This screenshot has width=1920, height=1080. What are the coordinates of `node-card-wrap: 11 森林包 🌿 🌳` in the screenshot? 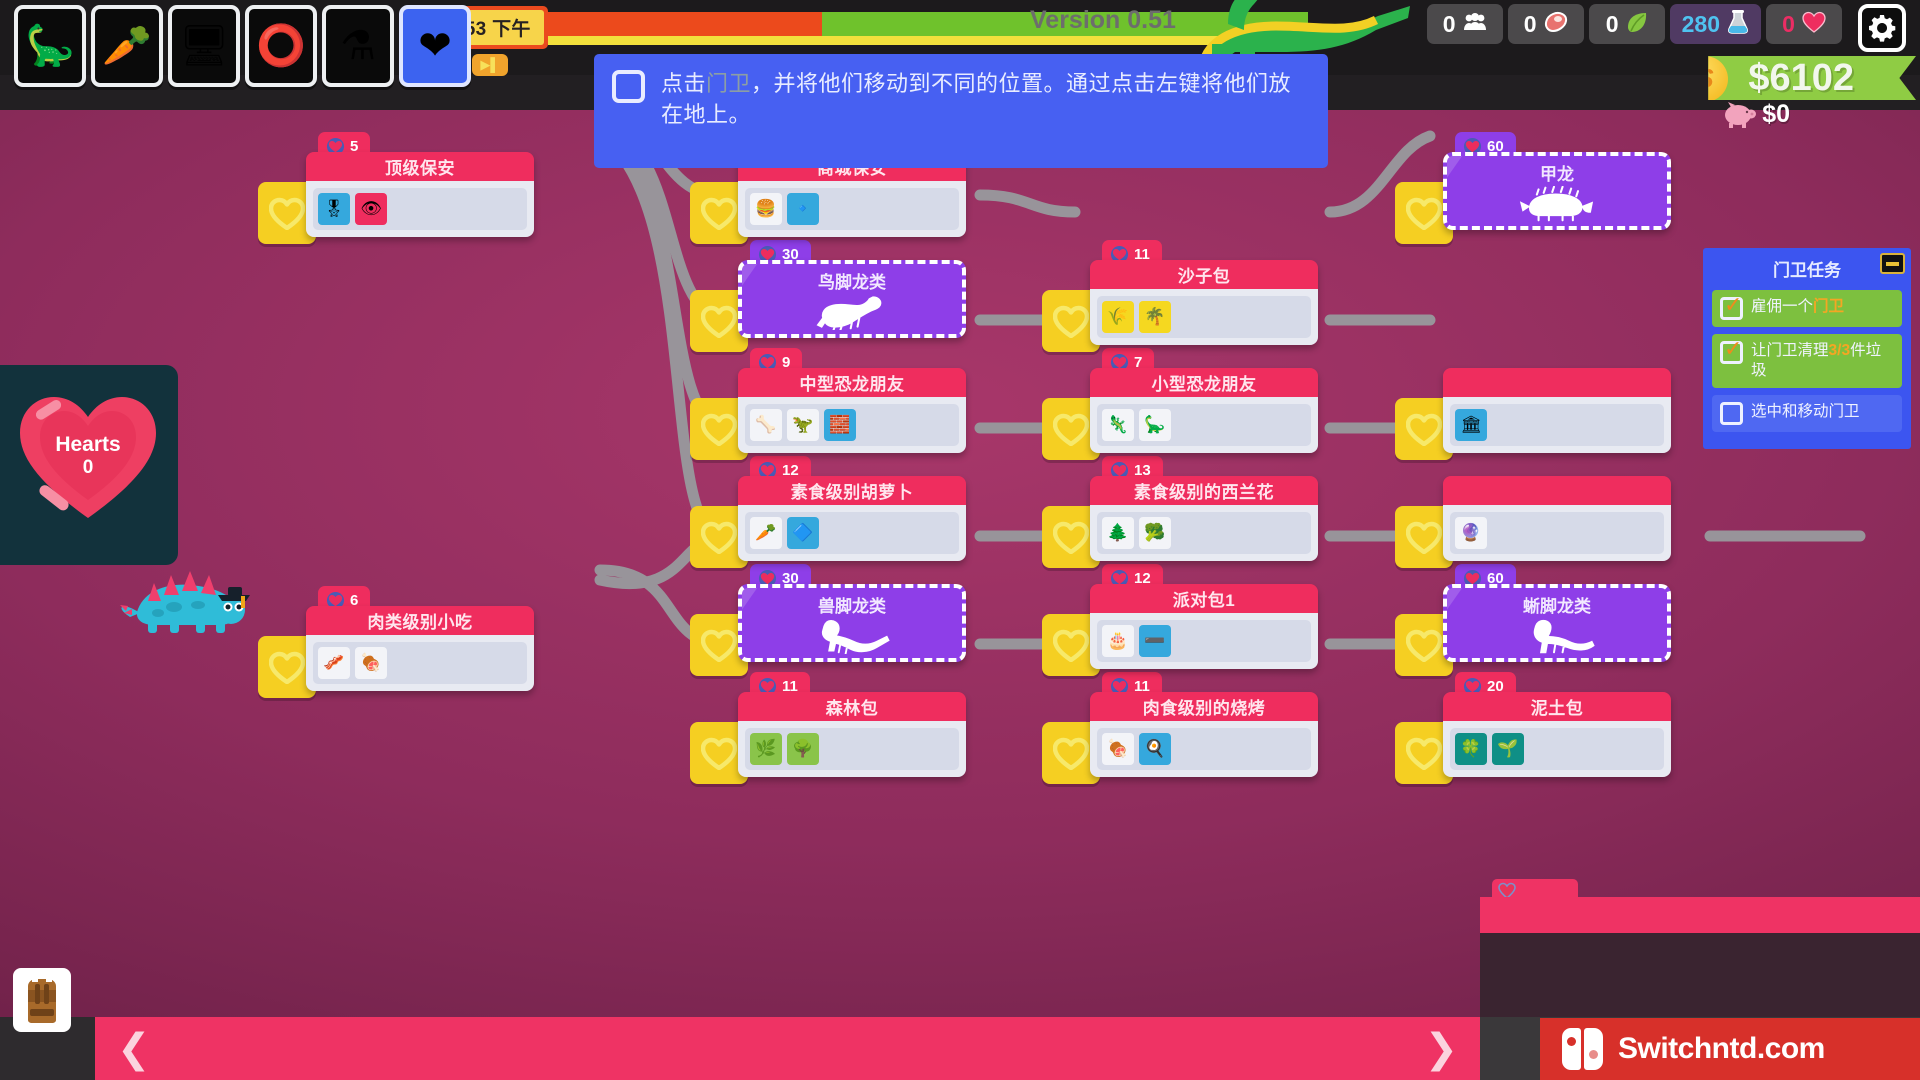 It's located at (852, 724).